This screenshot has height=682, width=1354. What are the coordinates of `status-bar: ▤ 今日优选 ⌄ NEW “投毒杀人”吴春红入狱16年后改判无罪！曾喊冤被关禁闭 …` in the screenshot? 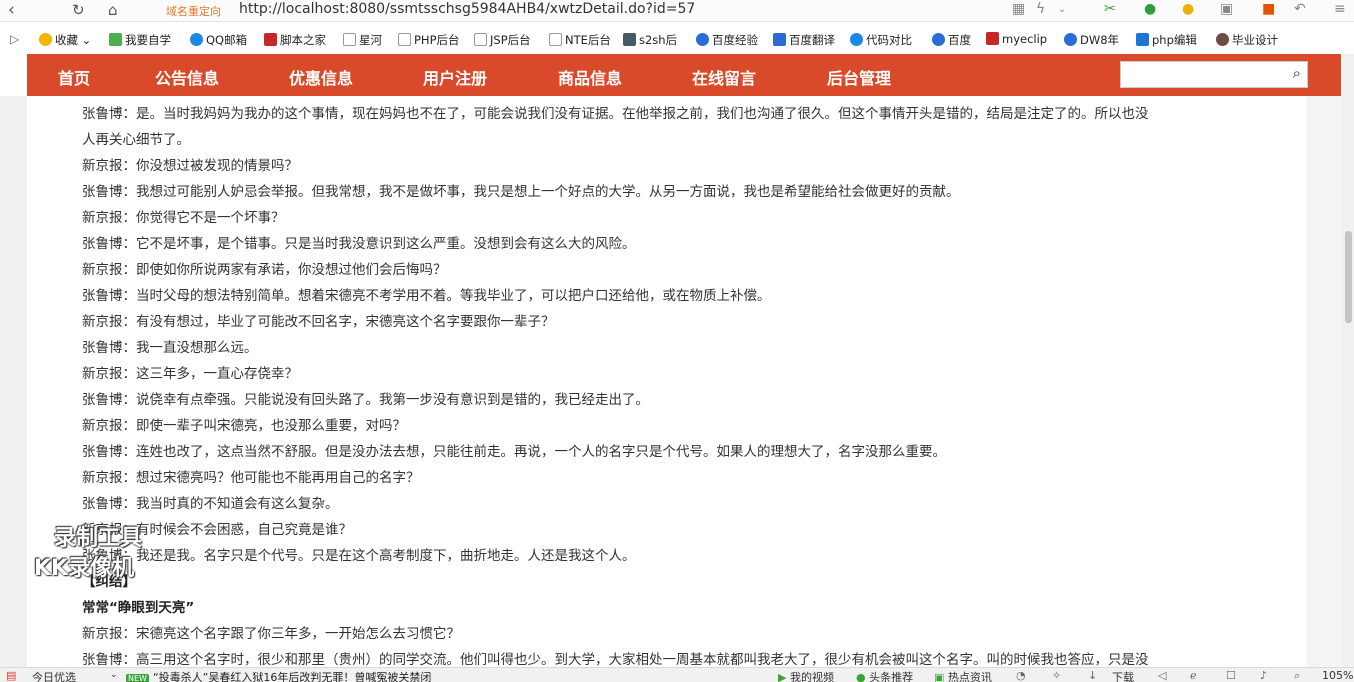 It's located at (677, 674).